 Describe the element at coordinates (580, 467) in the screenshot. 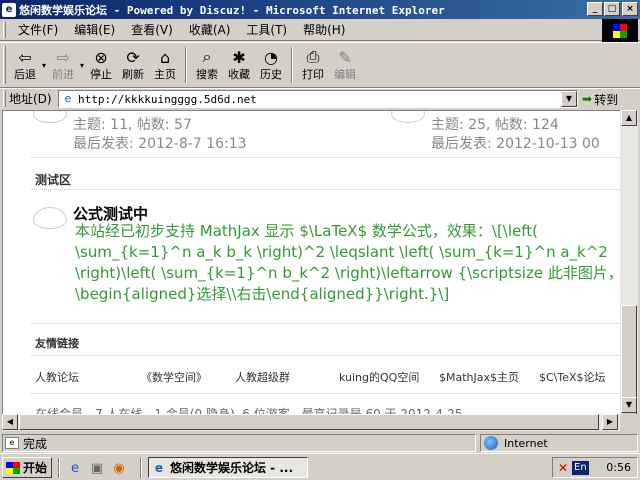

I see `language-indicator: En` at that location.